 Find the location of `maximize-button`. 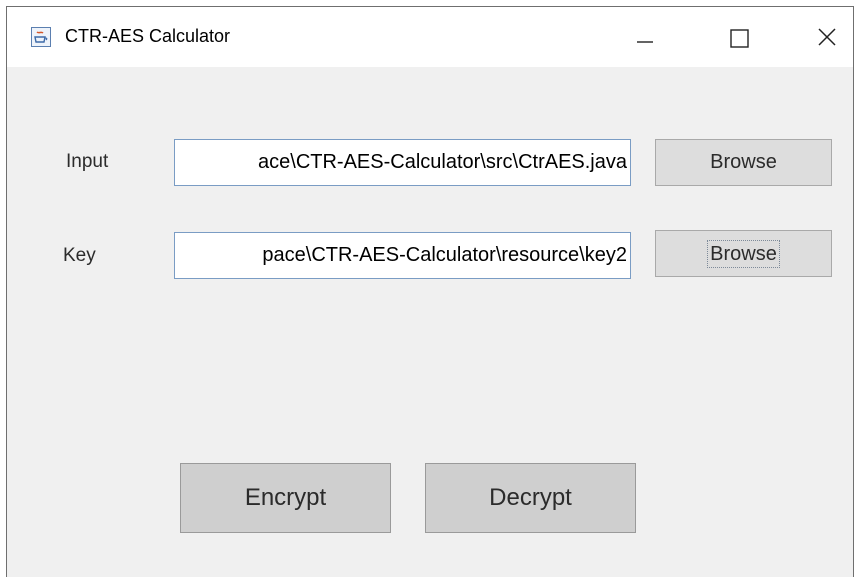

maximize-button is located at coordinates (738, 37).